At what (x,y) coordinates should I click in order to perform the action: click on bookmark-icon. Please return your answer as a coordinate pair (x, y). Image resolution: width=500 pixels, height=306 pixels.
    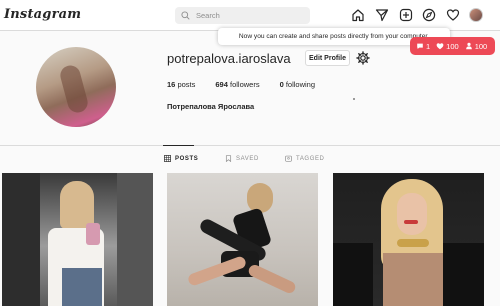
    Looking at the image, I should click on (228, 158).